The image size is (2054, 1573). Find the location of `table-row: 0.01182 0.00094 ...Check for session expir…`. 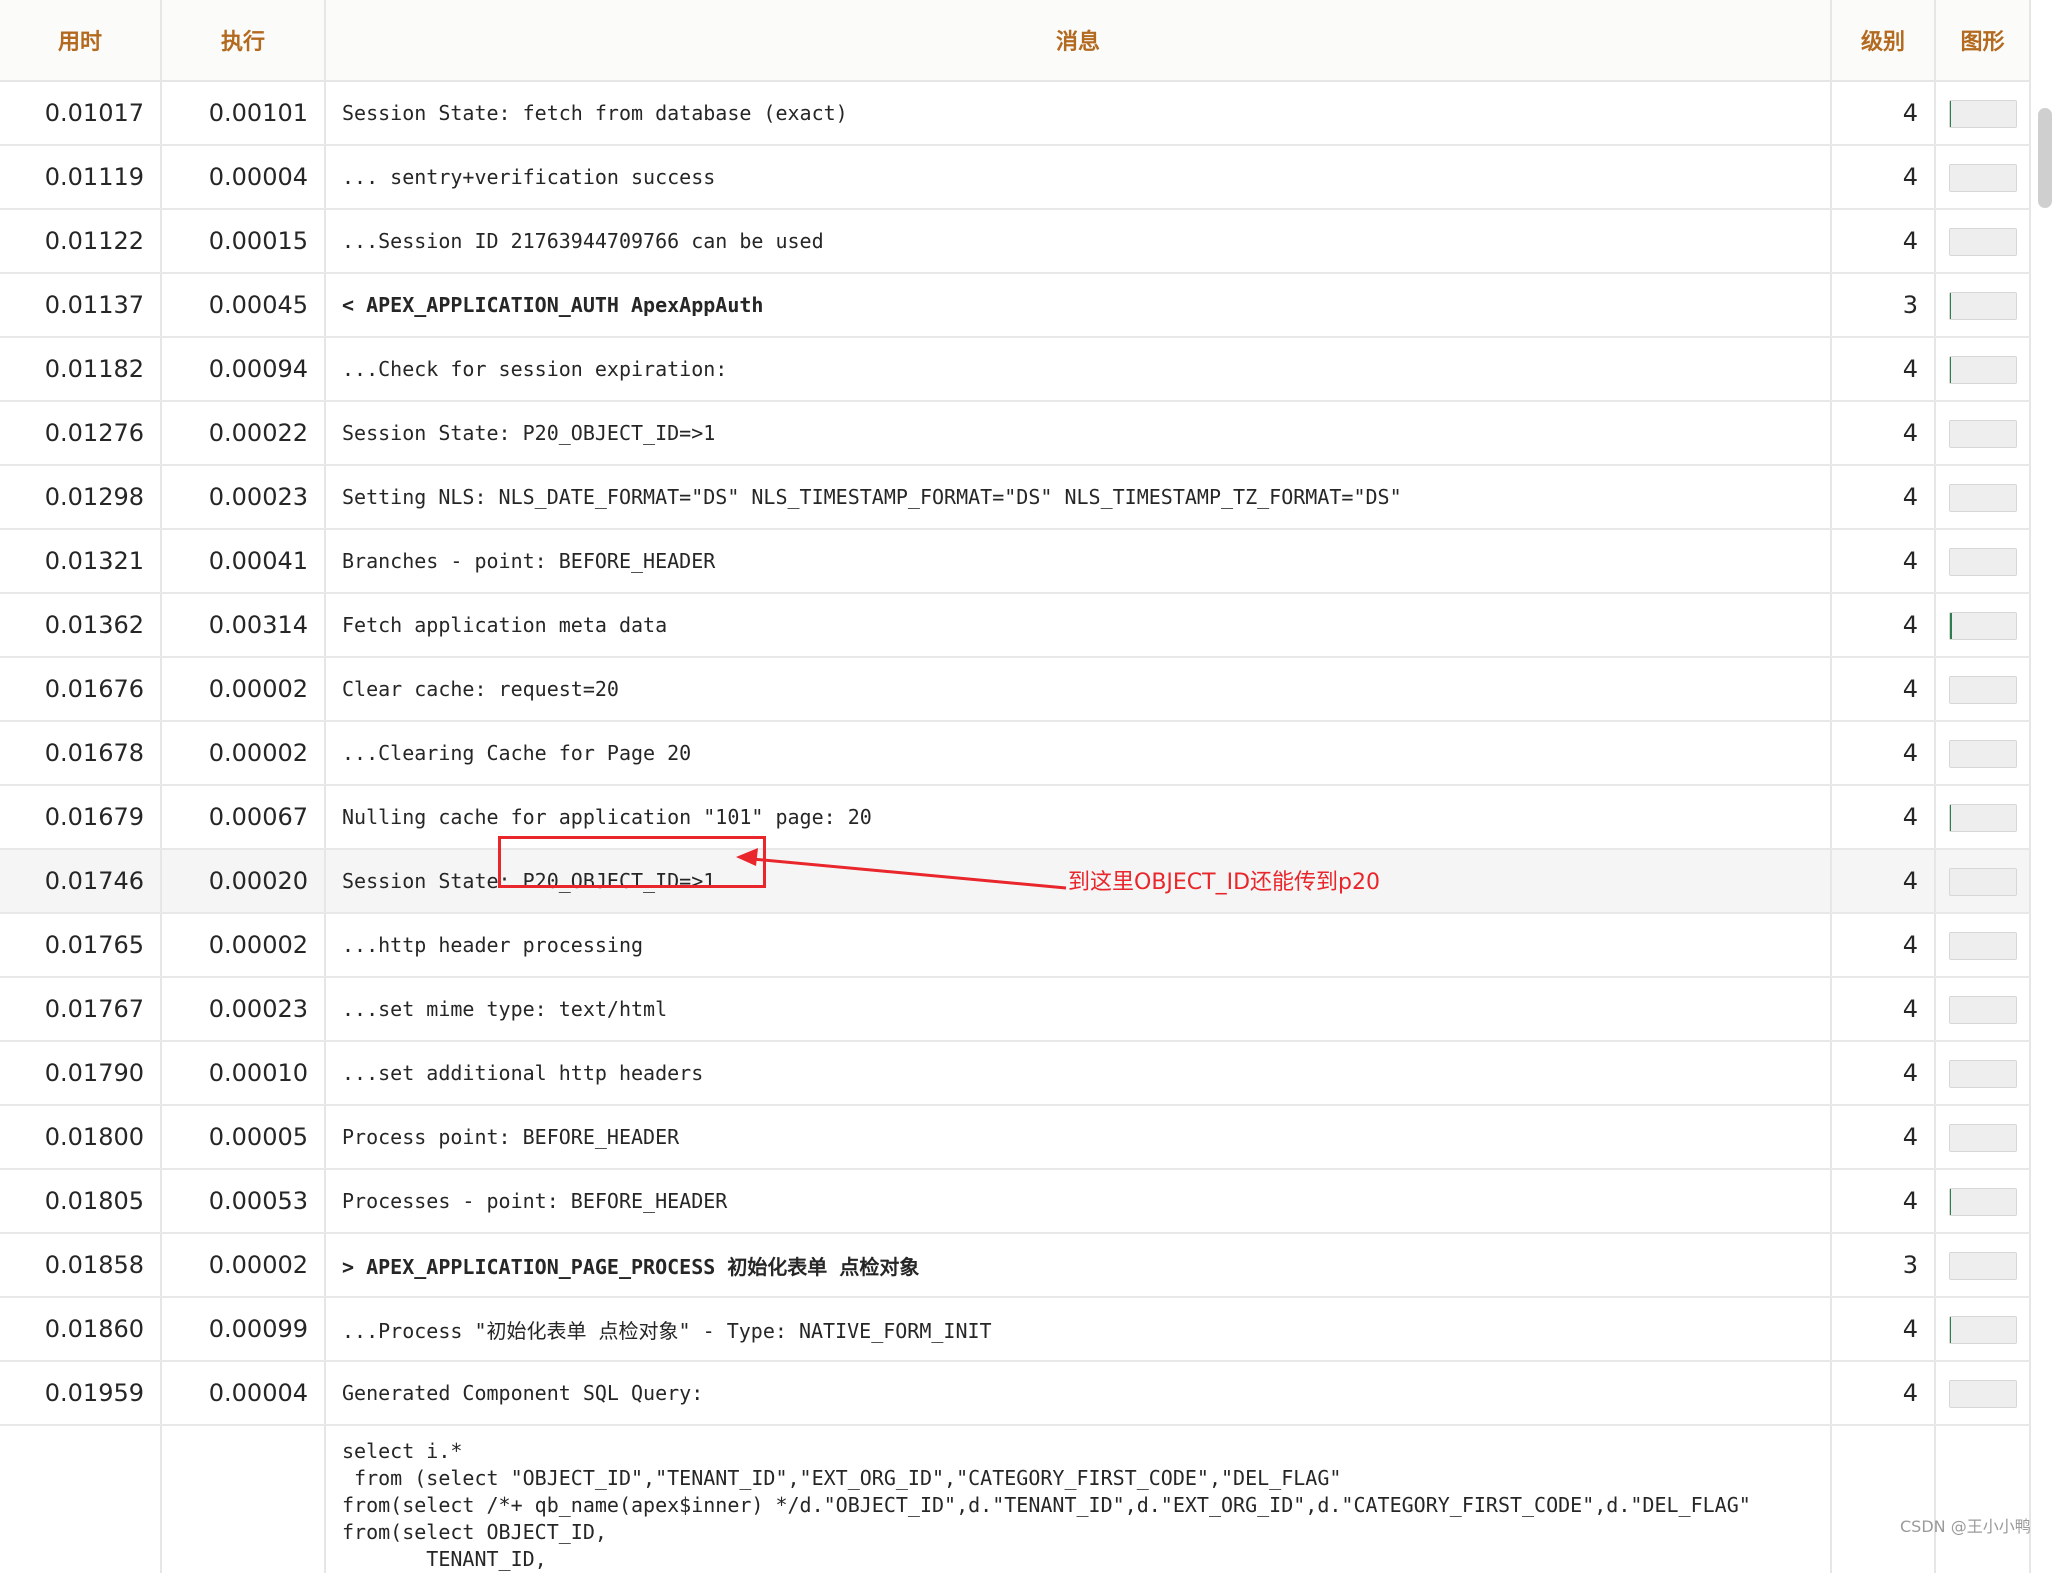

table-row: 0.01182 0.00094 ...Check for session expir… is located at coordinates (1015, 369).